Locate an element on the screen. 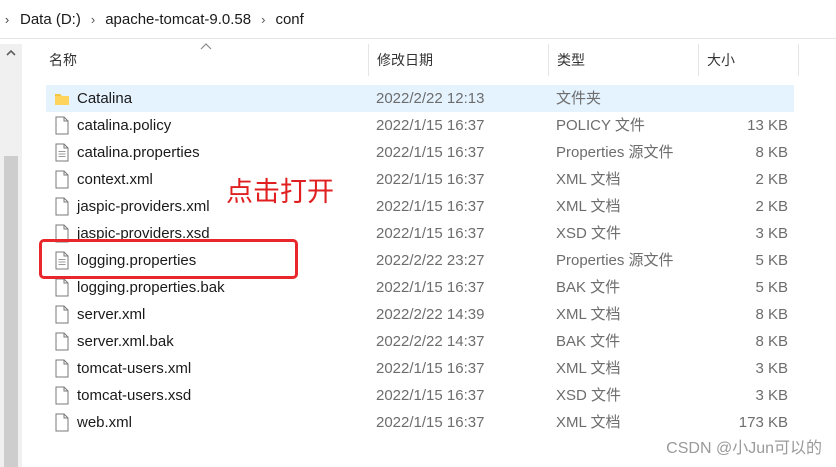  file-row: server.xml 2022/2/22 14:39 XML 文档 8 KB is located at coordinates (420, 314).